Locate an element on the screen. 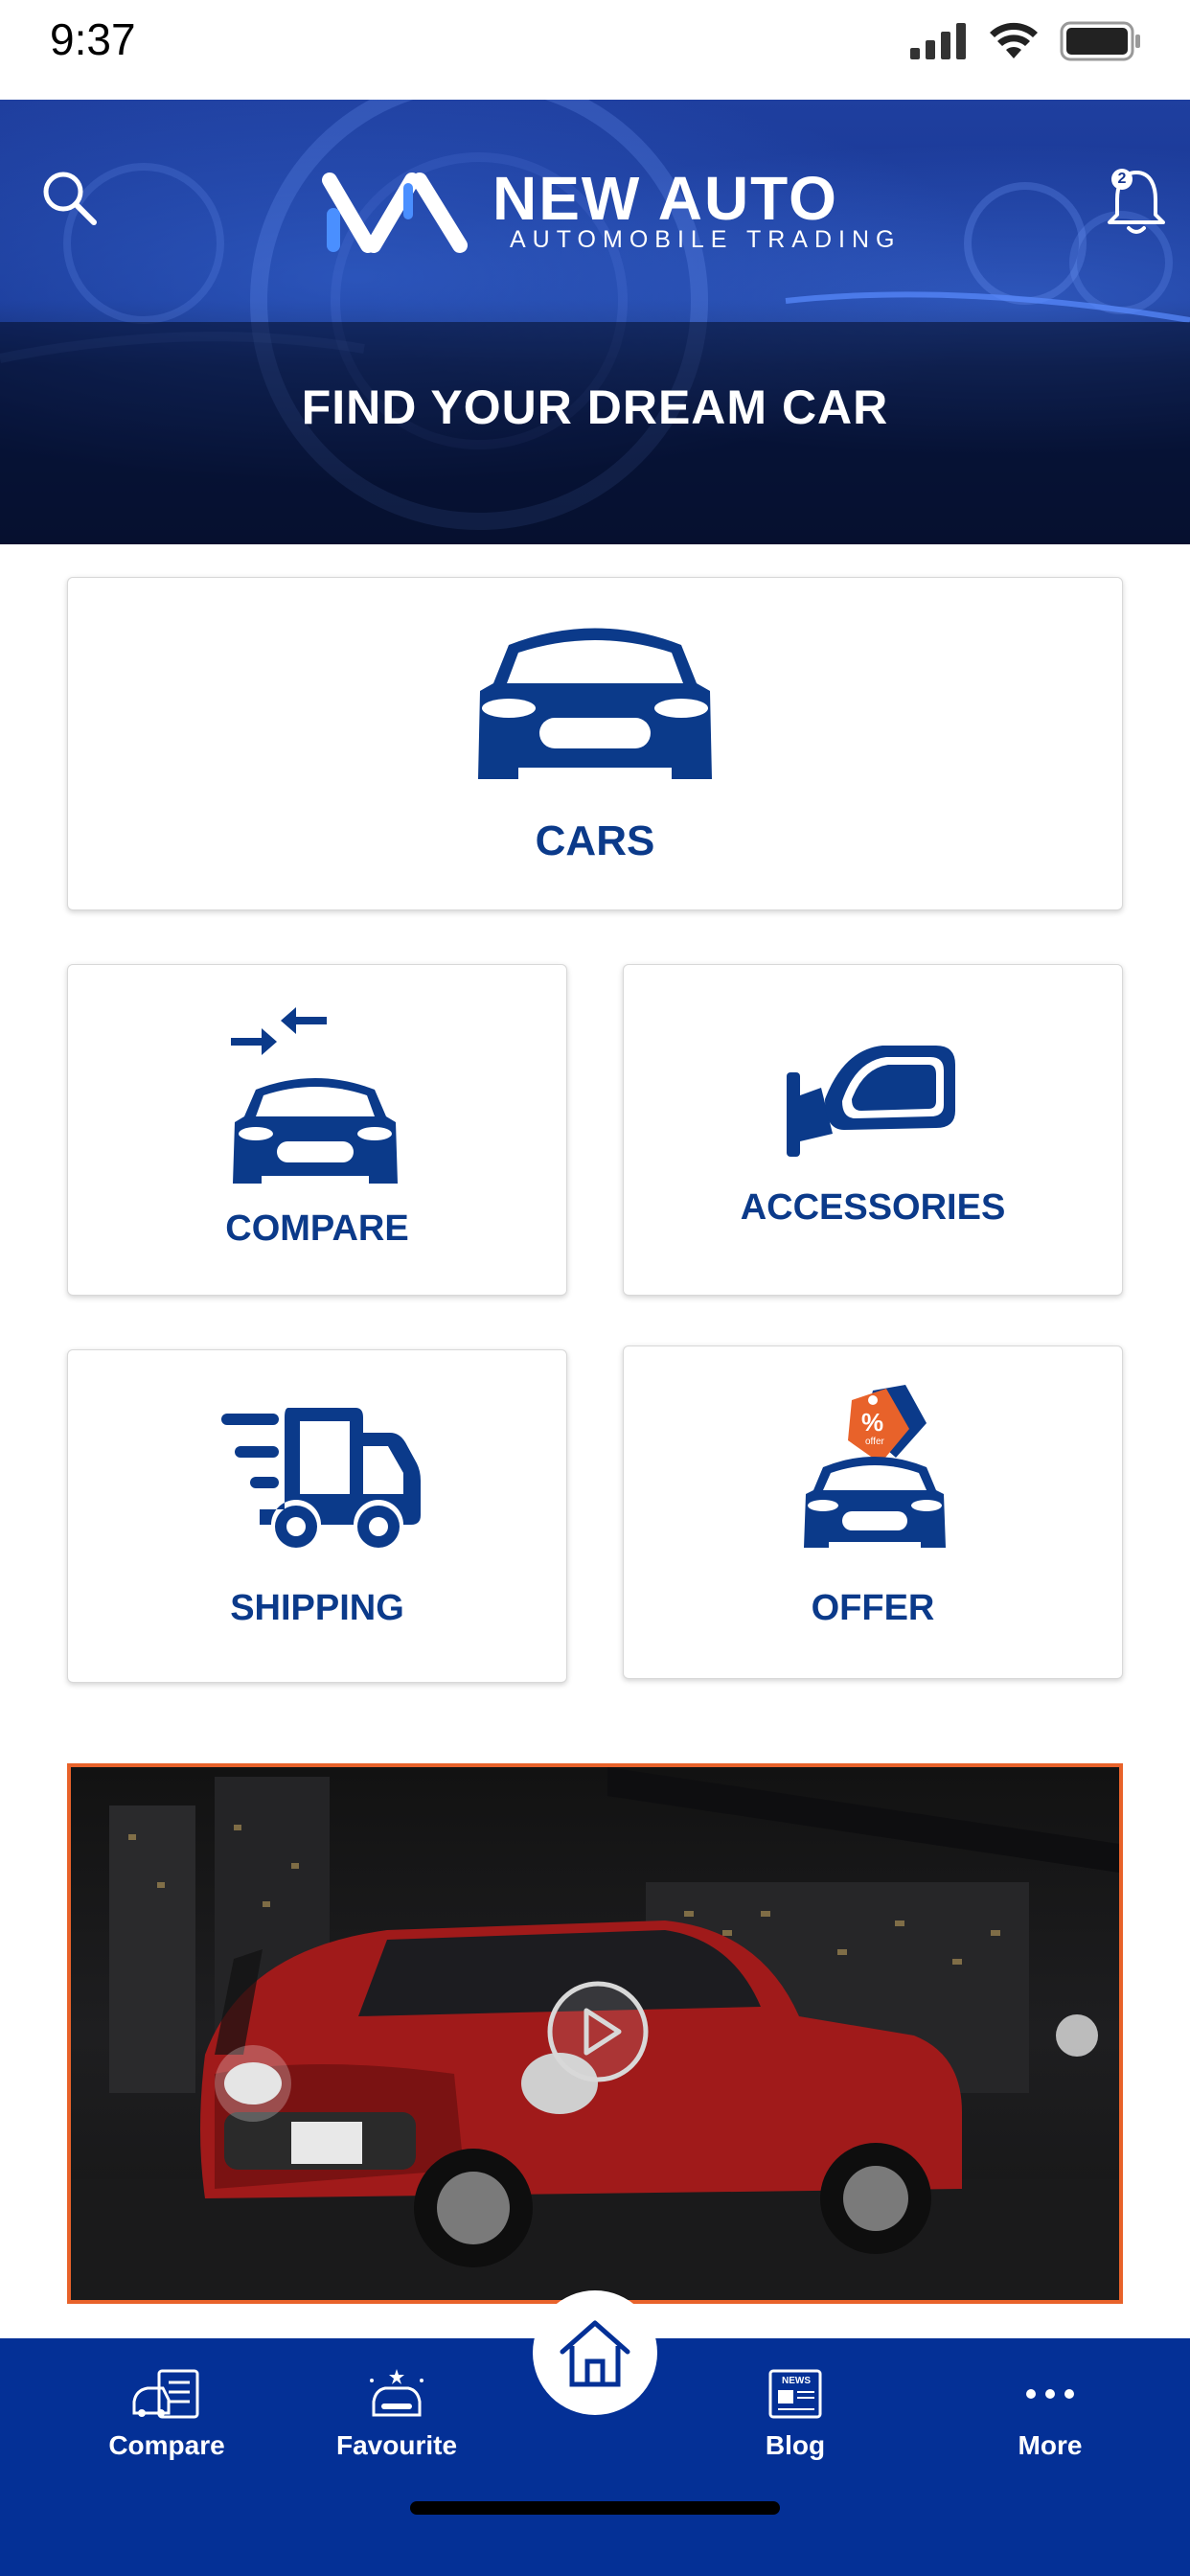  nav-home-button is located at coordinates (595, 2352).